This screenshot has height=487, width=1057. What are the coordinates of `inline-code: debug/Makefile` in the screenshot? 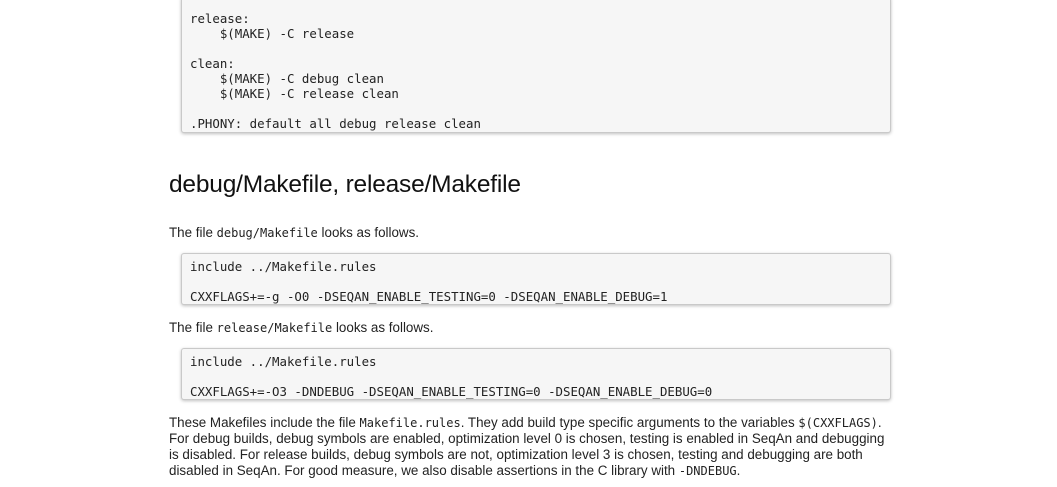 It's located at (267, 233).